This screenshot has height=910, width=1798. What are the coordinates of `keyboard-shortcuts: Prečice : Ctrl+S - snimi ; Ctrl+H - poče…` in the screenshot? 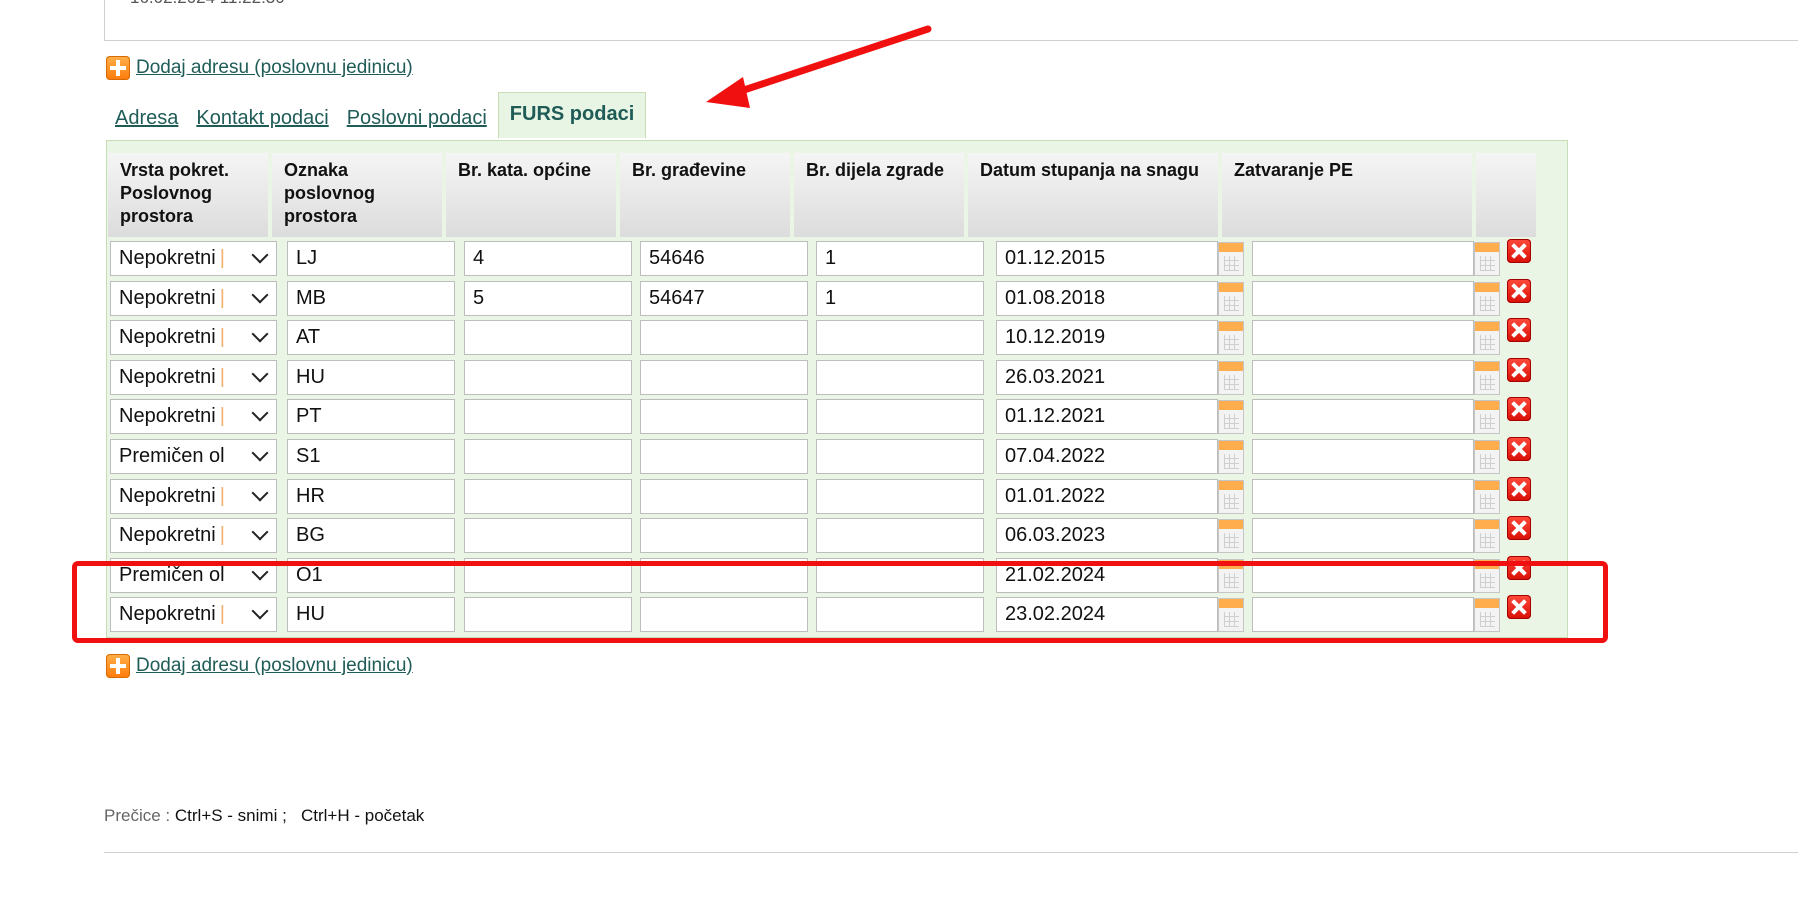 It's located at (264, 816).